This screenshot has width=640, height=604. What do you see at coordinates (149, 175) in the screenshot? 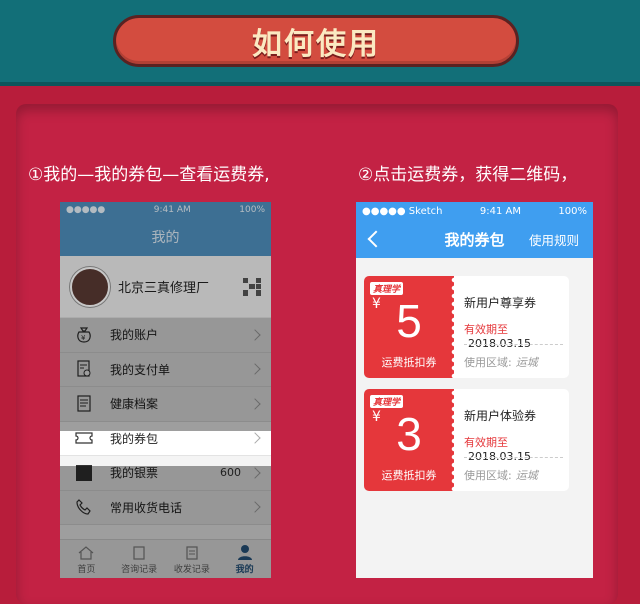
I see `step-one-text: ①我的—我的券包—查看运费券,` at bounding box center [149, 175].